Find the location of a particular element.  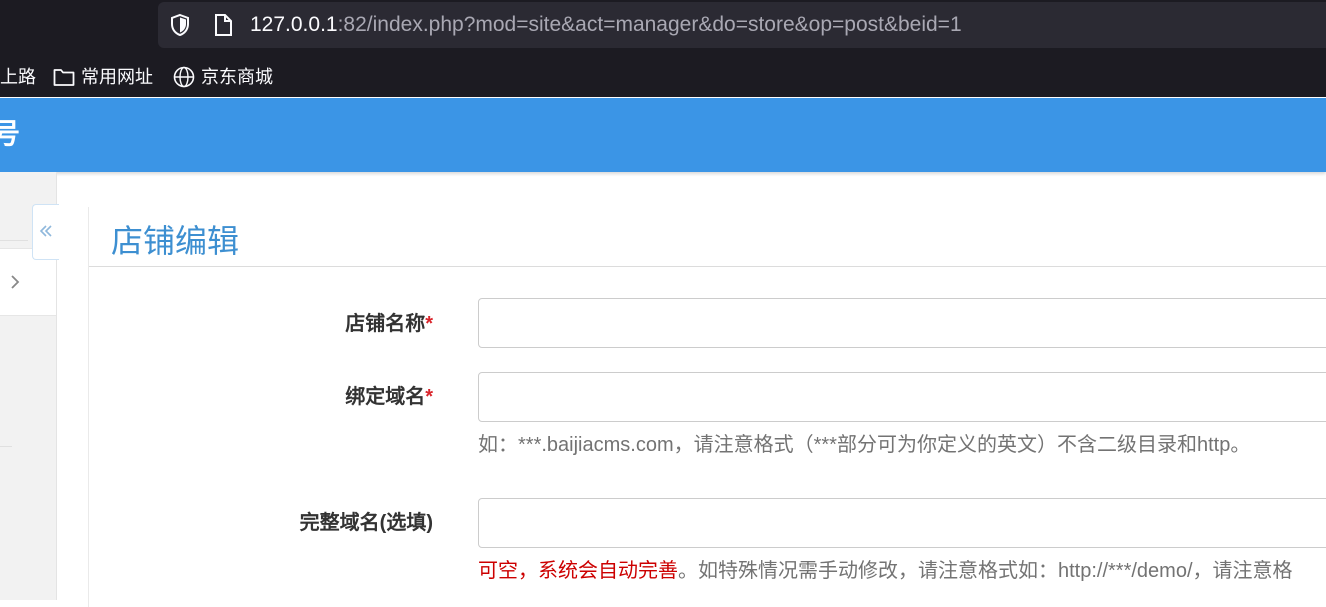

bookmark-label: 上路 is located at coordinates (18, 77).